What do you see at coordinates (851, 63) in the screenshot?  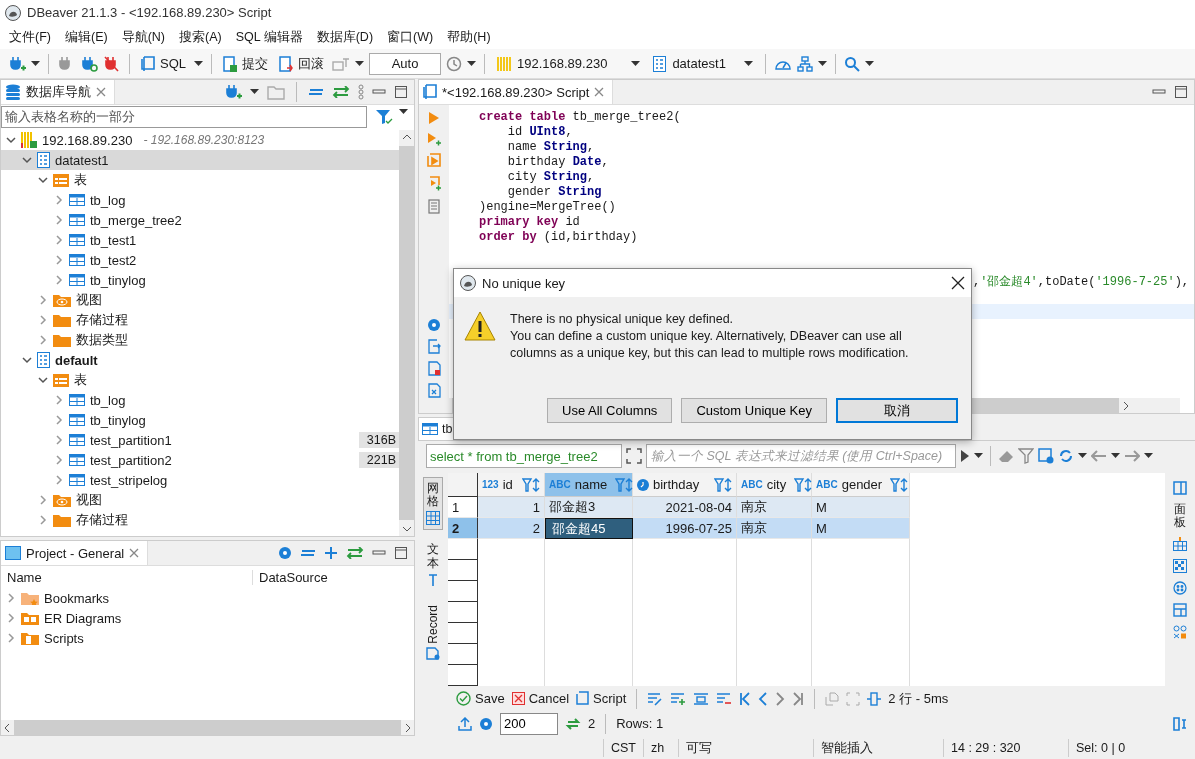 I see `search-icon` at bounding box center [851, 63].